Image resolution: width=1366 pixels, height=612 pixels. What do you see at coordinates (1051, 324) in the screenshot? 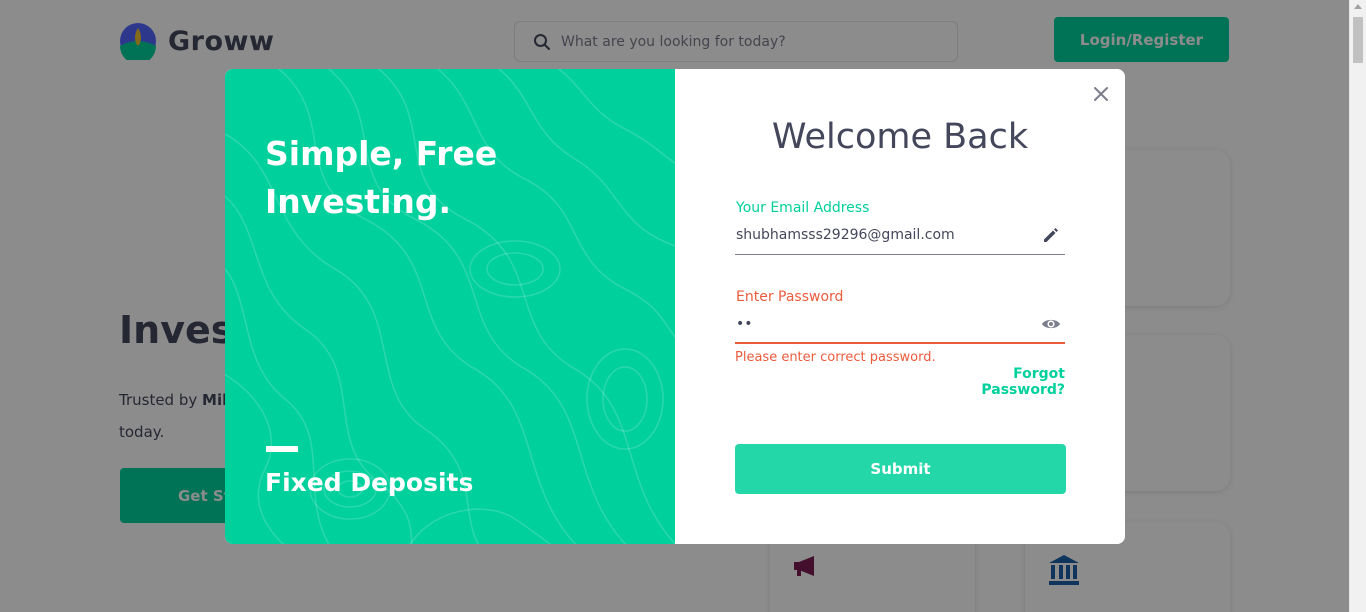
I see `eye-icon` at bounding box center [1051, 324].